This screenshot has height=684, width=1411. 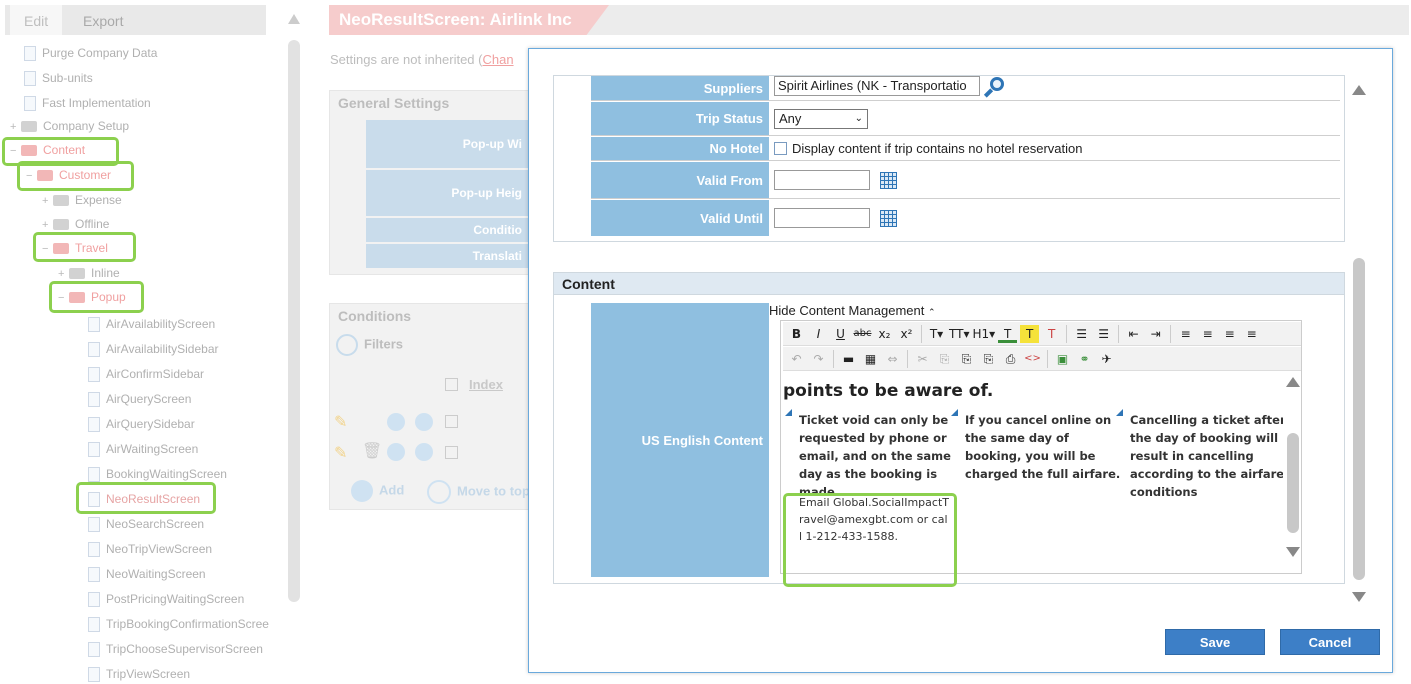 What do you see at coordinates (486, 384) in the screenshot?
I see `index-column-header: Index` at bounding box center [486, 384].